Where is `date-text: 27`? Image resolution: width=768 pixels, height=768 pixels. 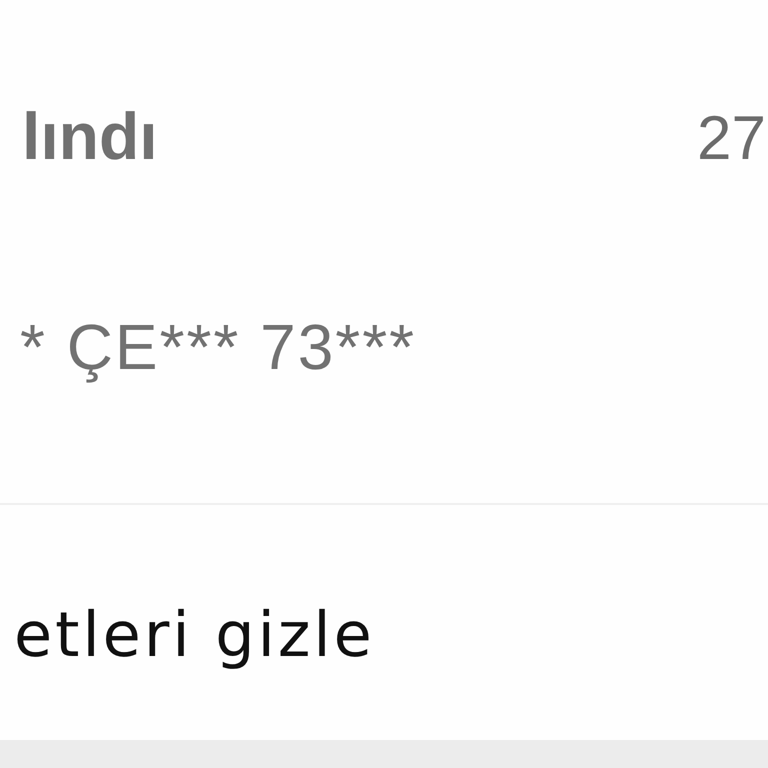 date-text: 27 is located at coordinates (731, 139).